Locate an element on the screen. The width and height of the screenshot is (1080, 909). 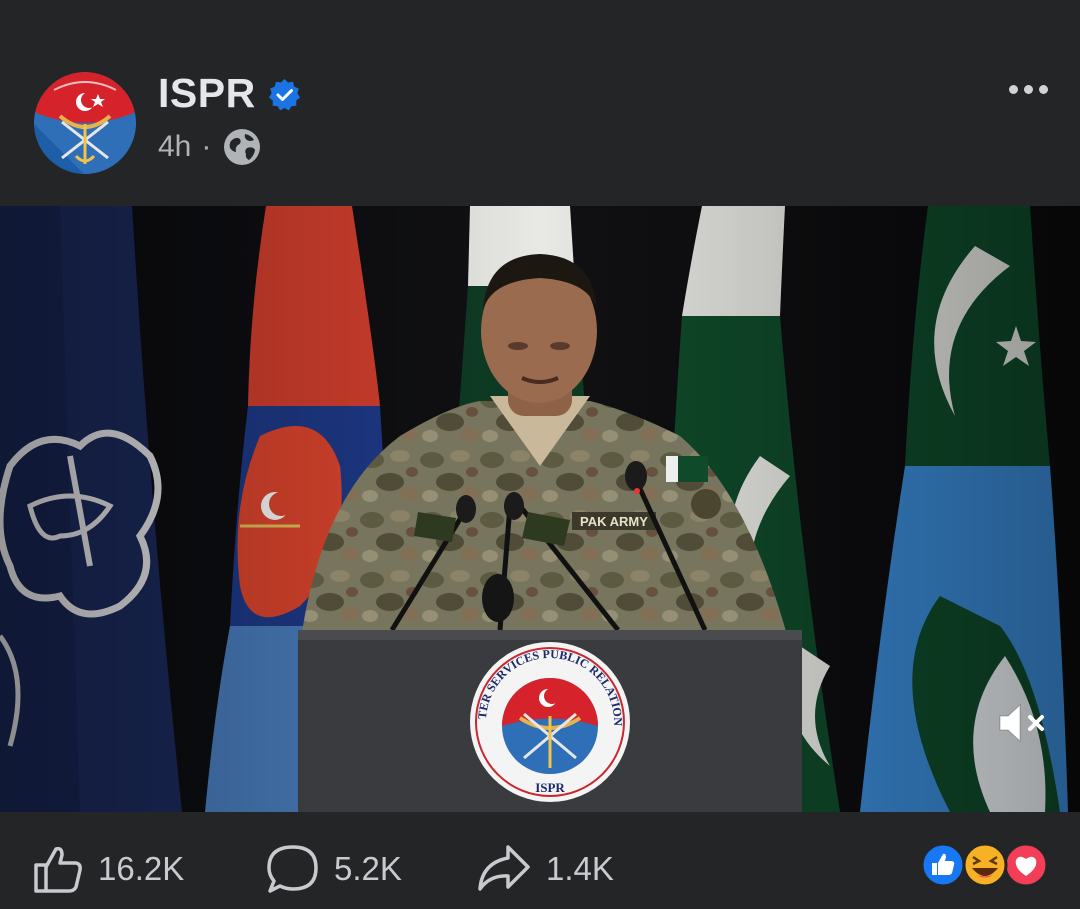
love-reaction-icon is located at coordinates (1026, 865).